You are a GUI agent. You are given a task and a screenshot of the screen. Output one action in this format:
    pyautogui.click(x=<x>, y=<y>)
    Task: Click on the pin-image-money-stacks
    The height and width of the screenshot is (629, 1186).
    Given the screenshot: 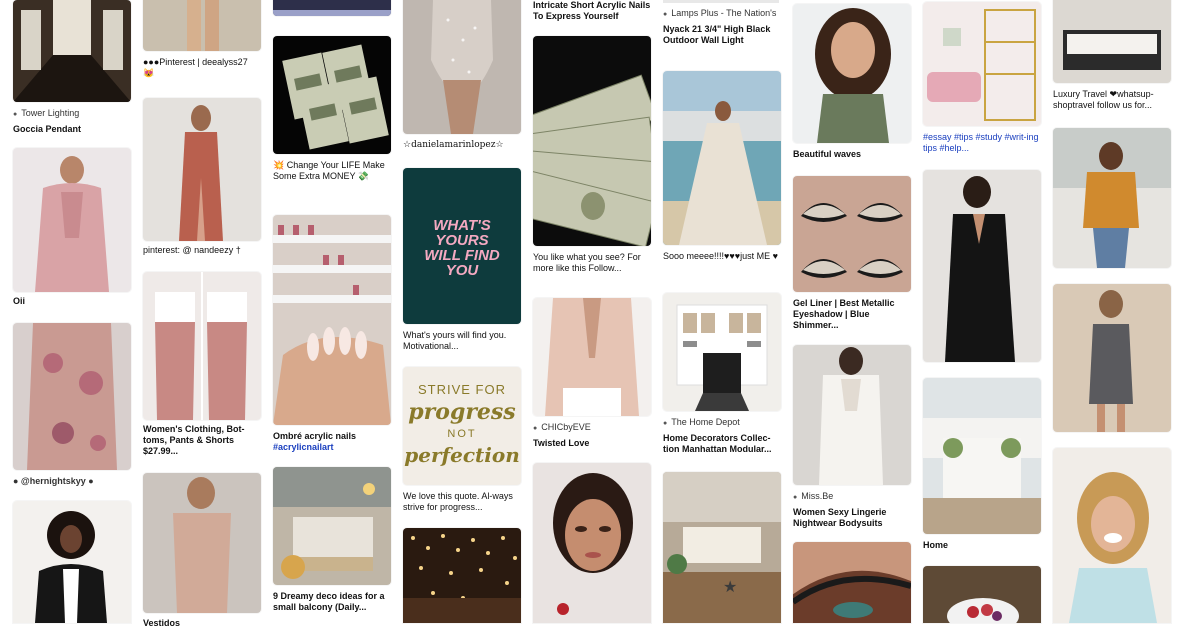 What is the action you would take?
    pyautogui.click(x=332, y=95)
    